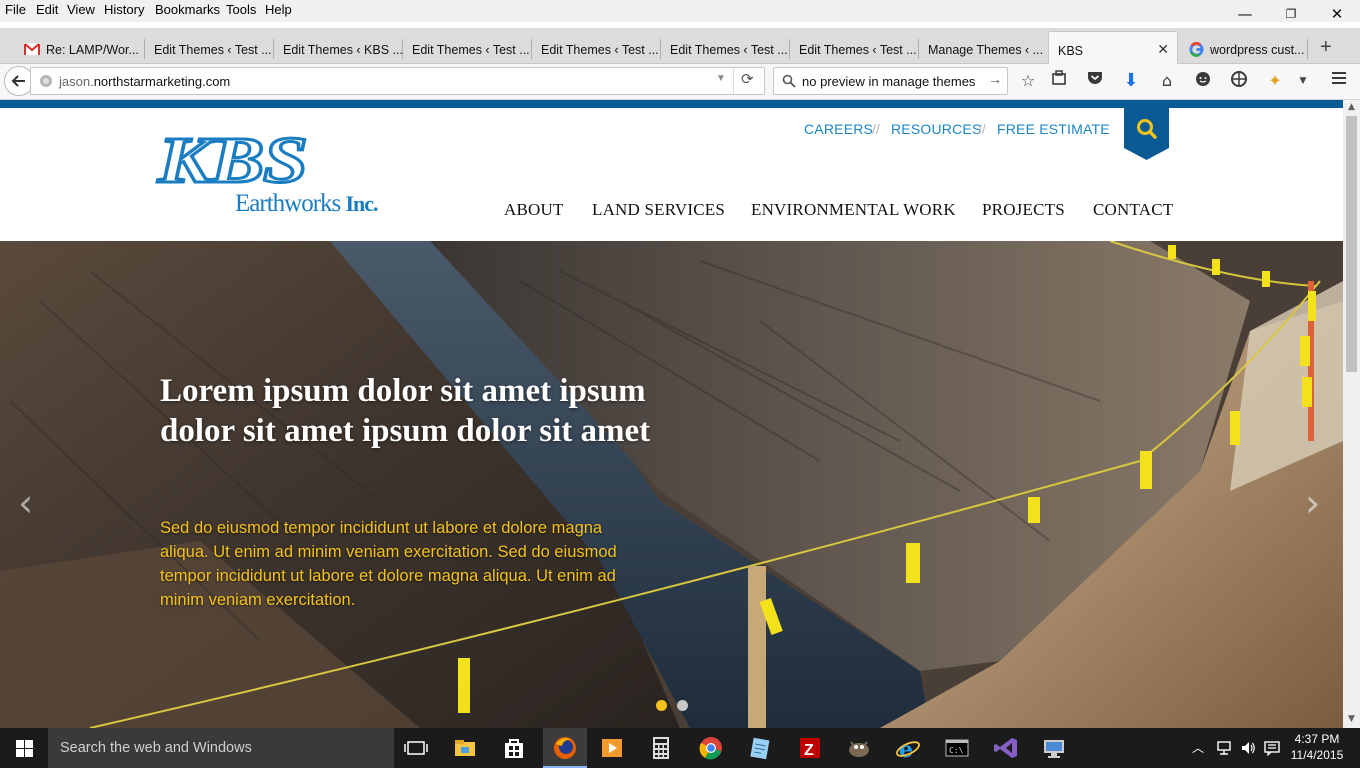 The width and height of the screenshot is (1360, 768). What do you see at coordinates (1317, 755) in the screenshot?
I see `clock-date: 11/4/2015` at bounding box center [1317, 755].